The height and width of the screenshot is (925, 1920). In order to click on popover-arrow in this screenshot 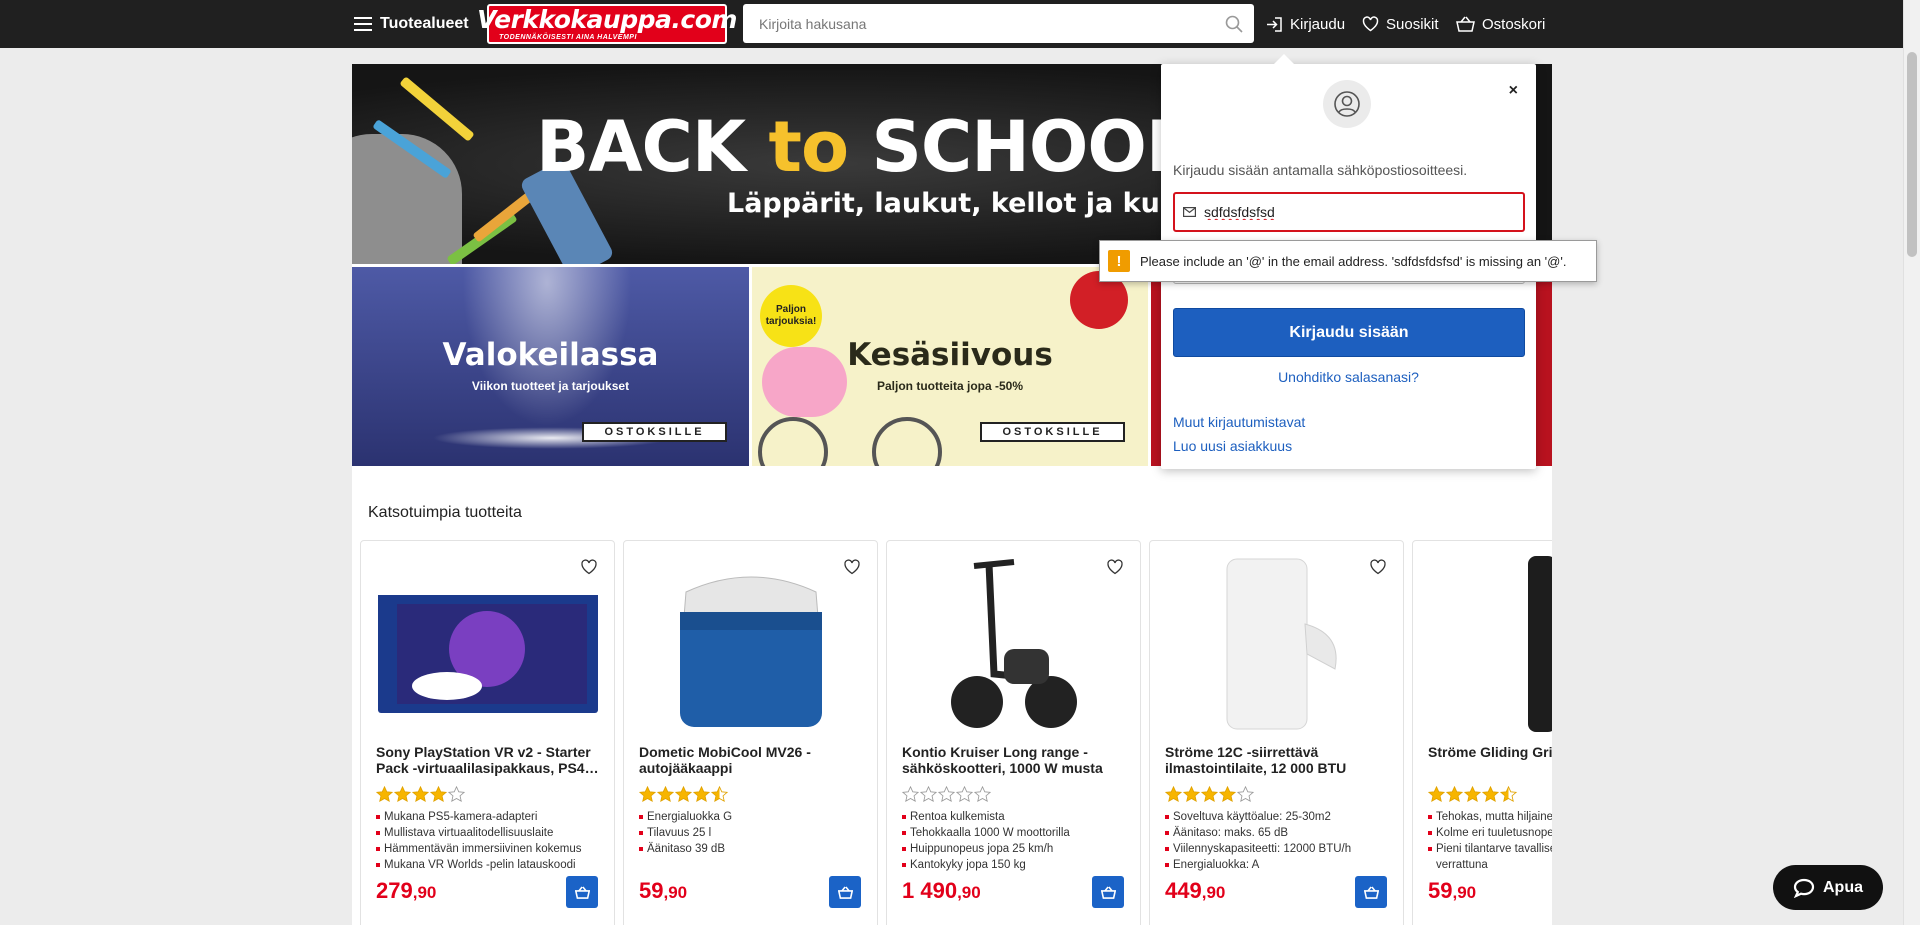, I will do `click(1284, 59)`.